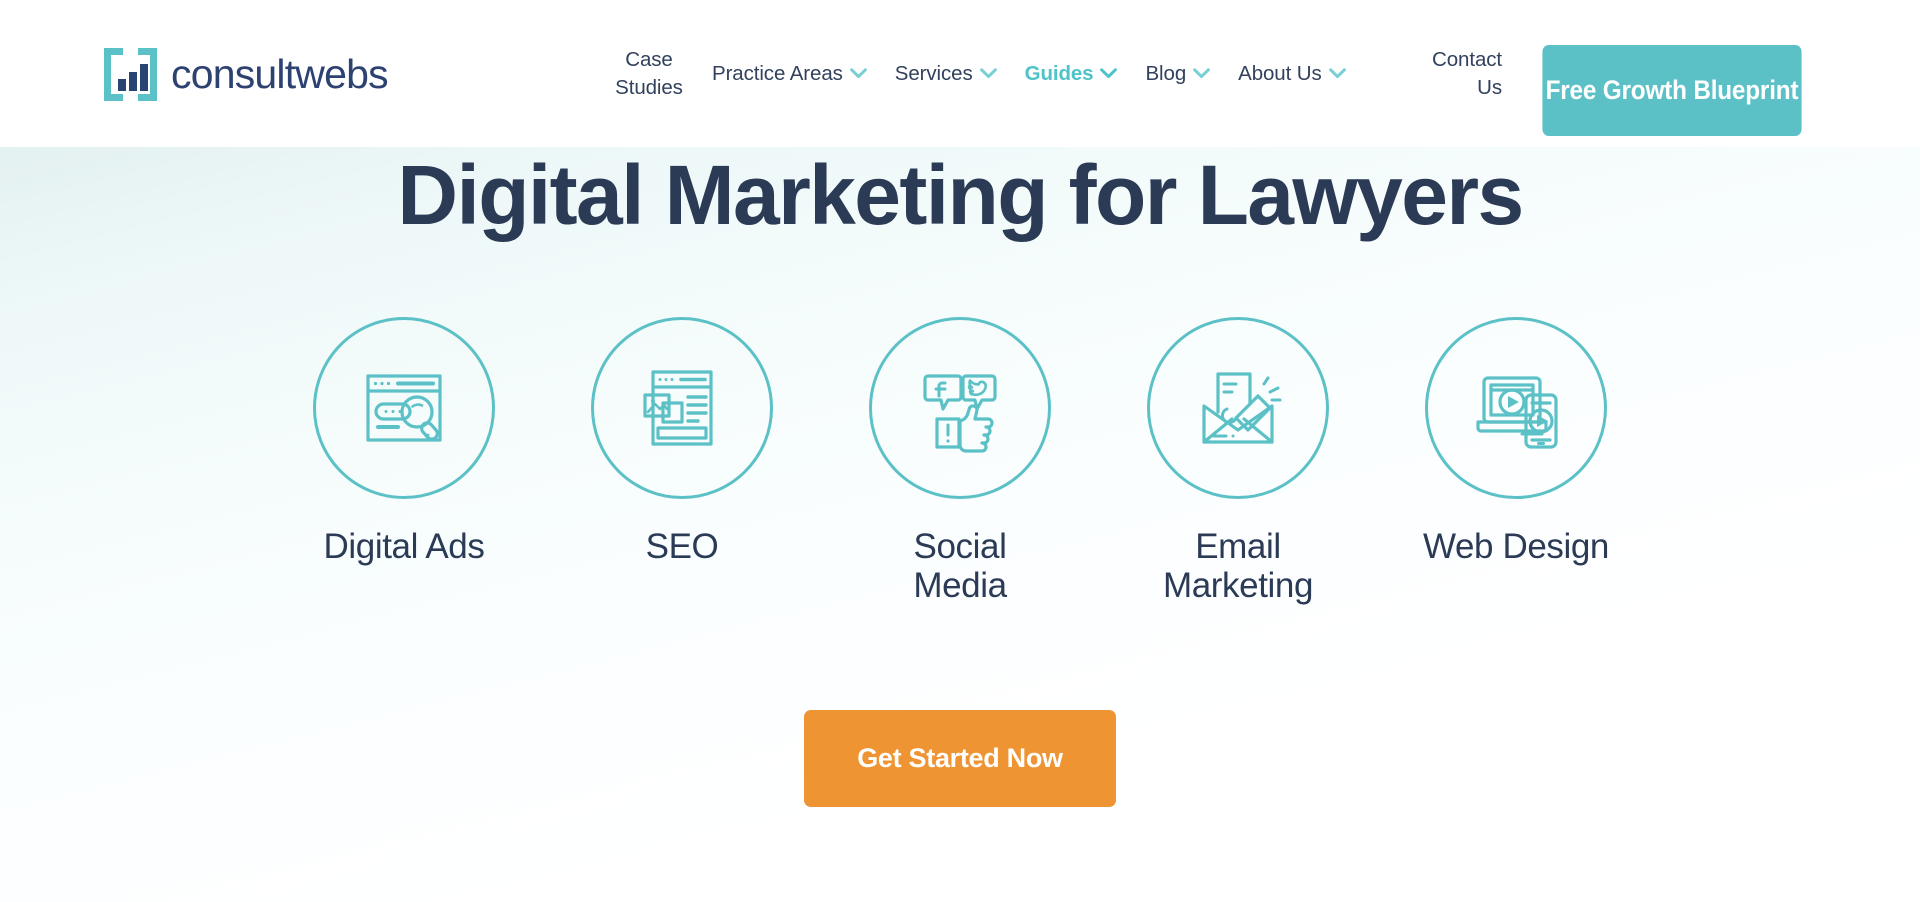  I want to click on nav-label: Contact Us, so click(1467, 73).